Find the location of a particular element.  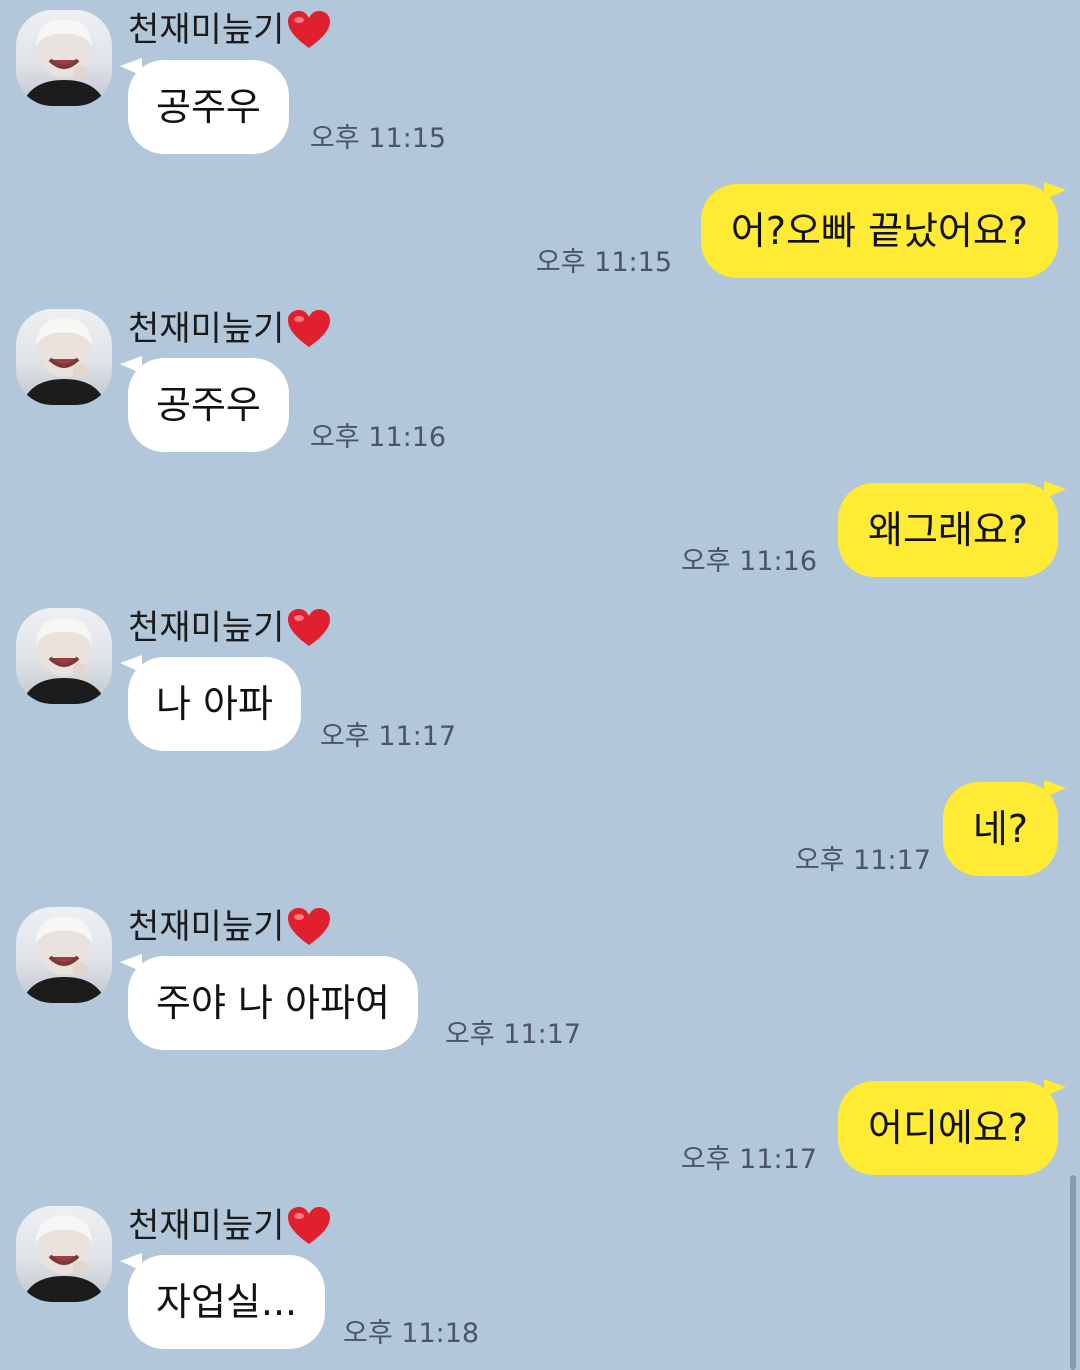

outgoing-message-bubble: 네? is located at coordinates (1000, 829).